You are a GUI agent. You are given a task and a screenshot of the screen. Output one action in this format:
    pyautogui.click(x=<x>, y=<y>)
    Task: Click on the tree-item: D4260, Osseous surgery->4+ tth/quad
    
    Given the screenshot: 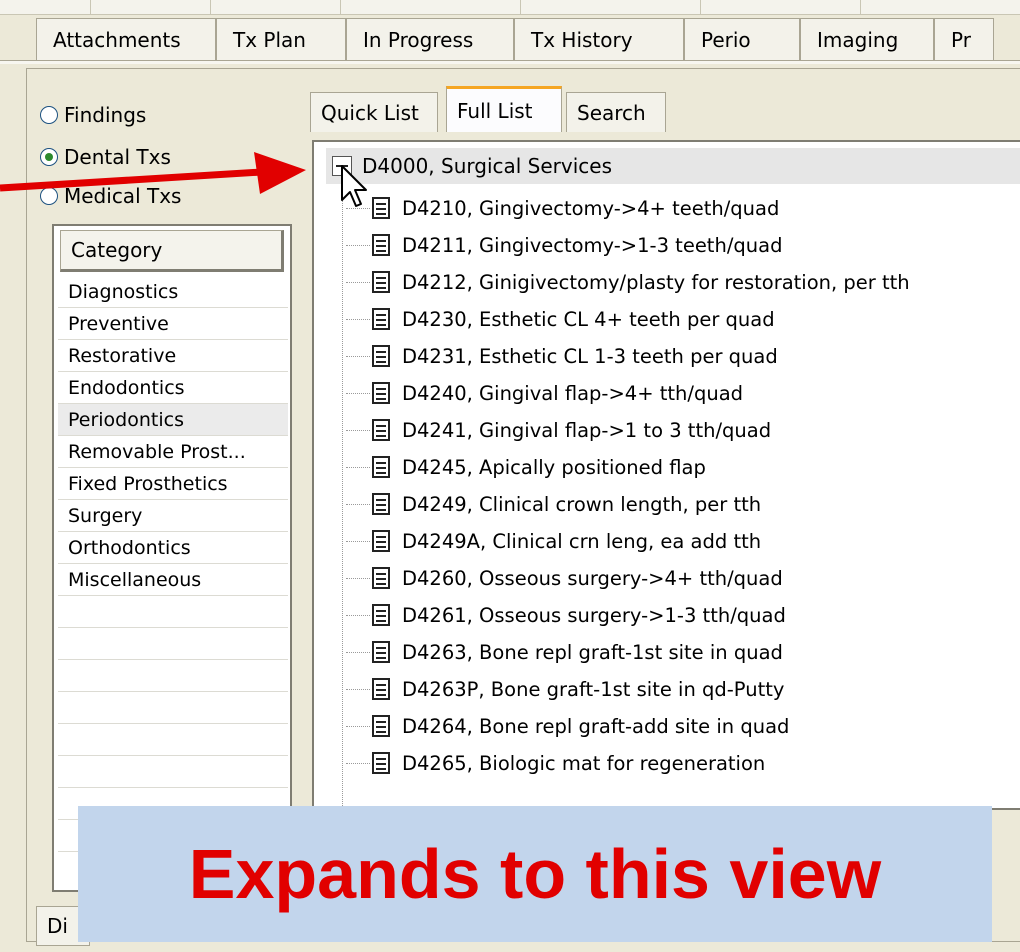 What is the action you would take?
    pyautogui.click(x=564, y=578)
    